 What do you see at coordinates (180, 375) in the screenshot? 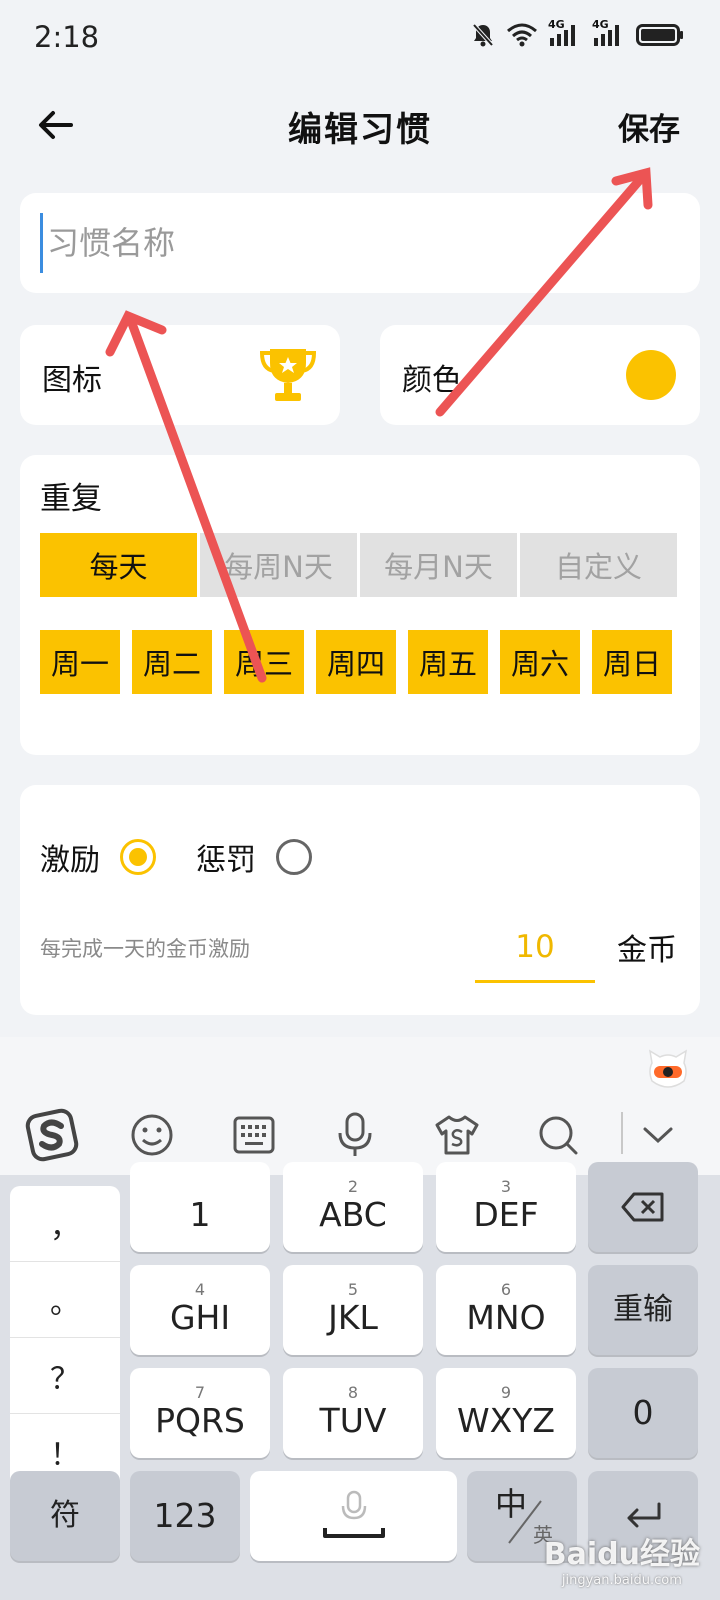
I see `icon-selector: 图标` at bounding box center [180, 375].